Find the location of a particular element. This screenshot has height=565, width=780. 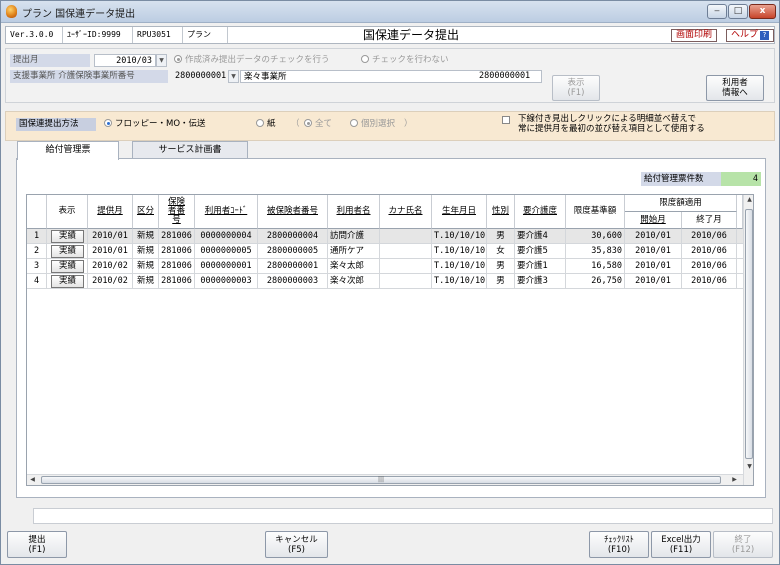

header-birth: 生年月日 is located at coordinates (459, 212).